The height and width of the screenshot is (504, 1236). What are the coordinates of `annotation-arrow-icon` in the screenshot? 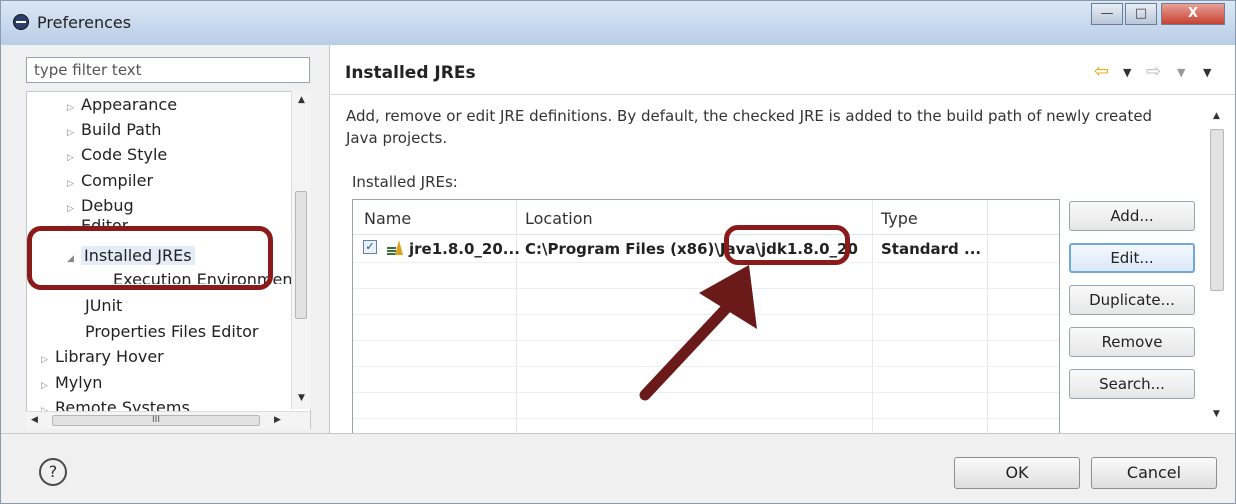 It's located at (698, 333).